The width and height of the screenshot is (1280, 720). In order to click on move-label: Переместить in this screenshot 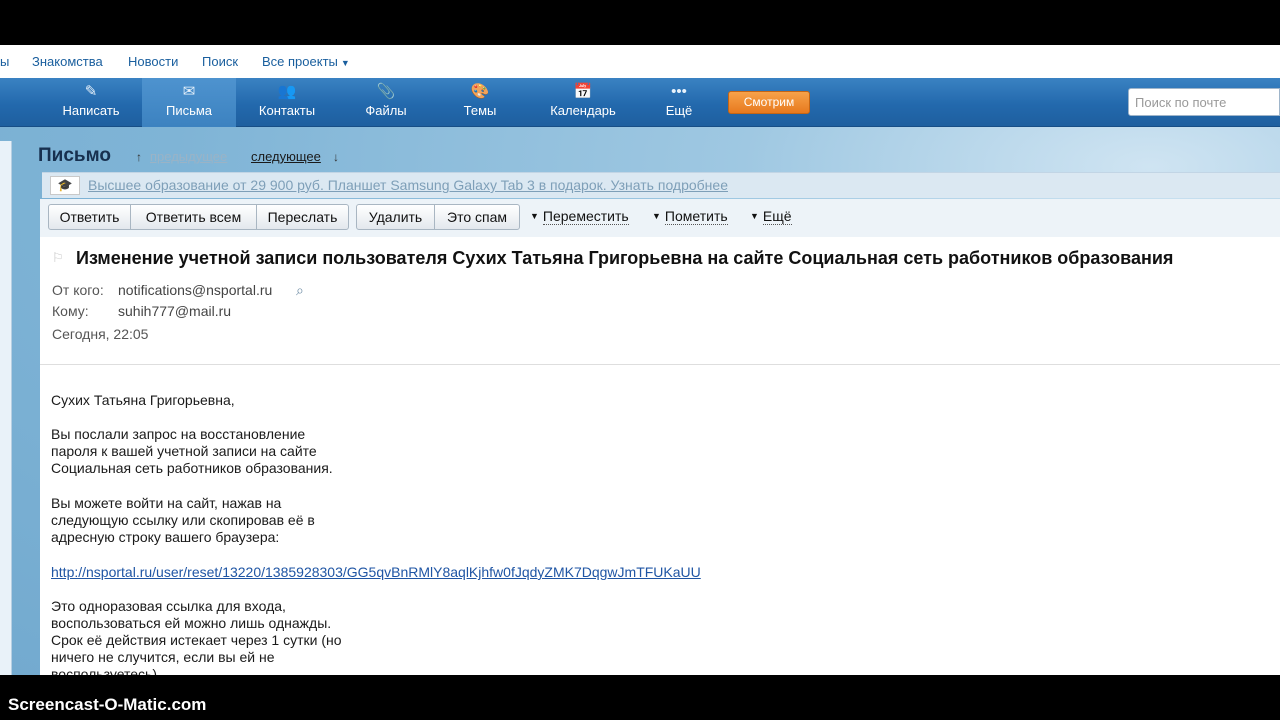, I will do `click(585, 216)`.